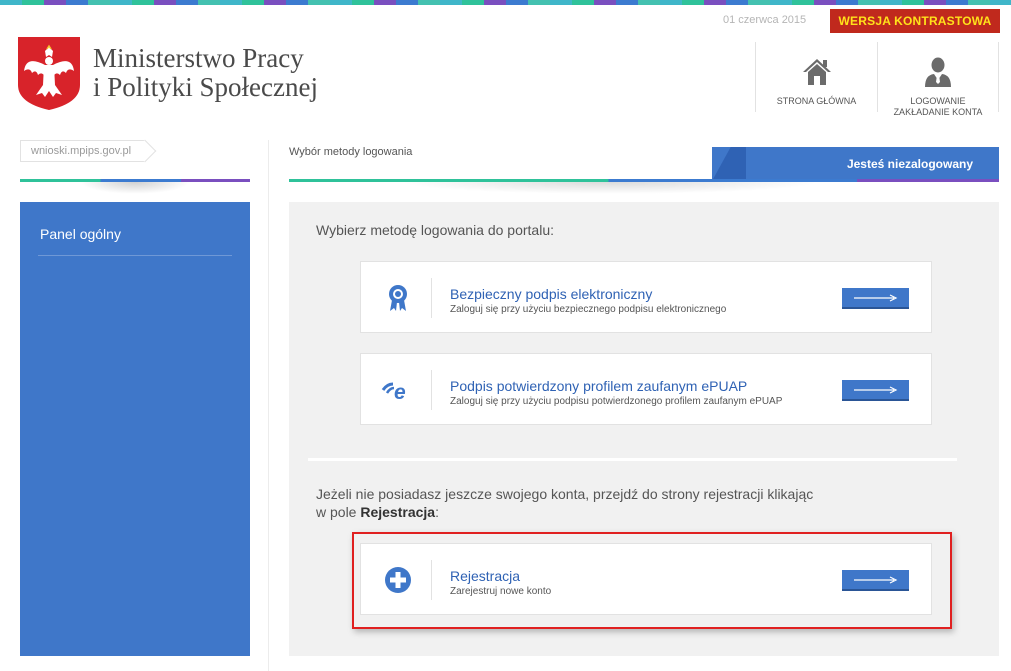  Describe the element at coordinates (351, 152) in the screenshot. I see `page-breadcrumb: Wybór metody logowania` at that location.